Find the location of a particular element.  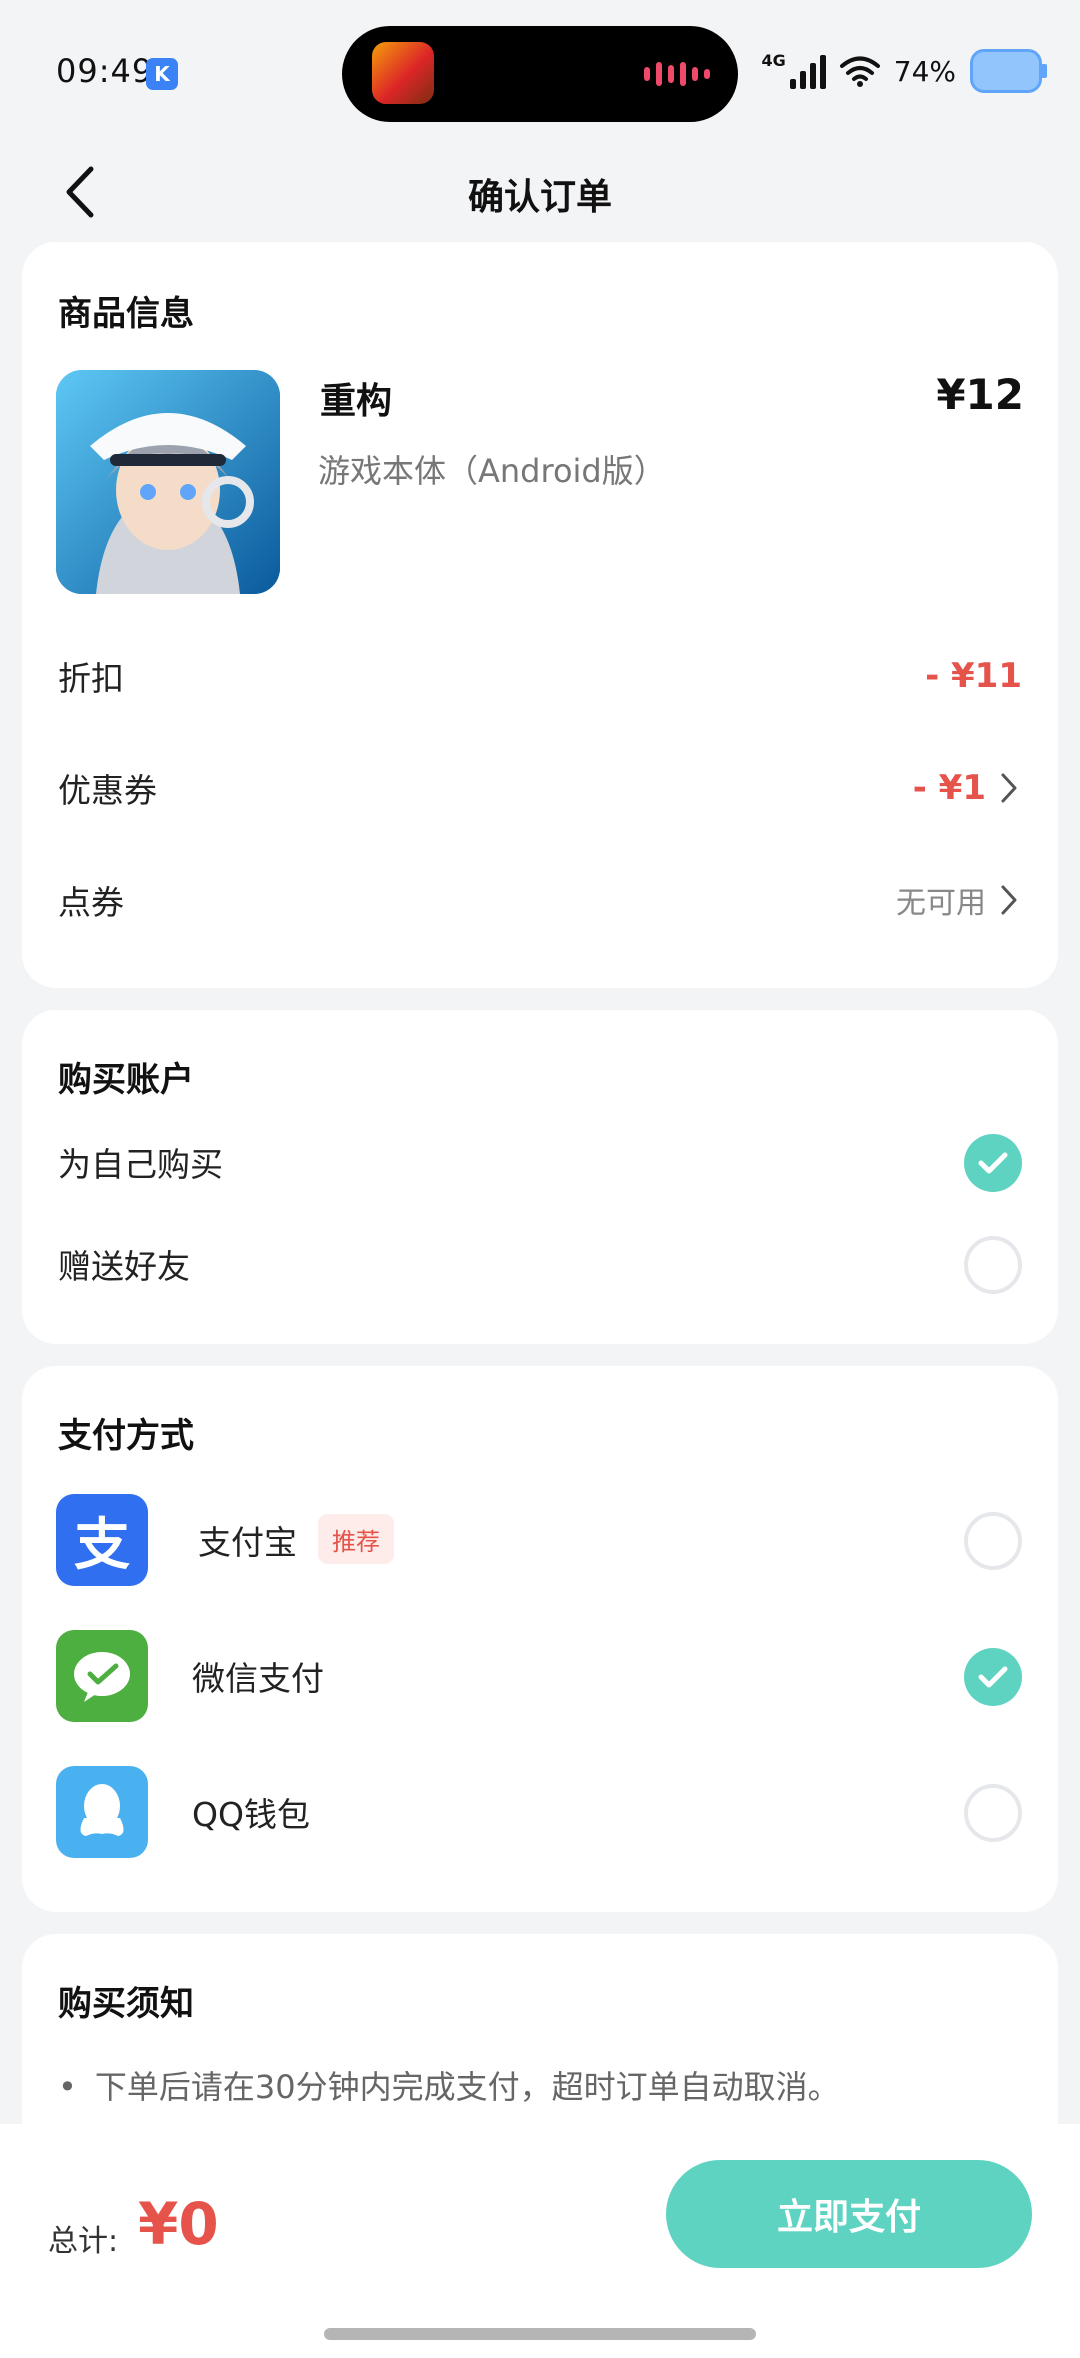

buy-for-self-radio is located at coordinates (993, 1163).